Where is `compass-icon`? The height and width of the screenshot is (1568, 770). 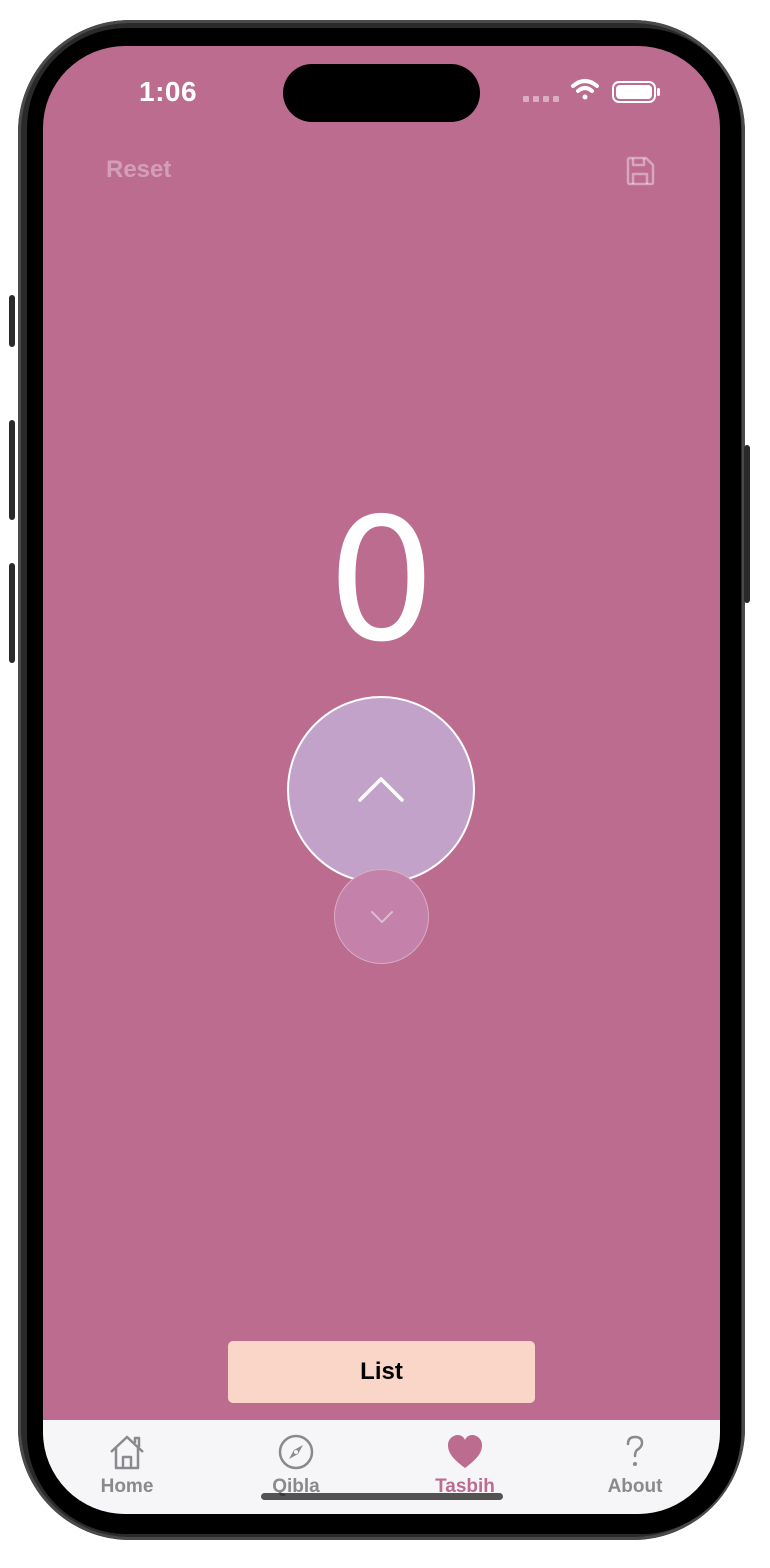
compass-icon is located at coordinates (296, 1452).